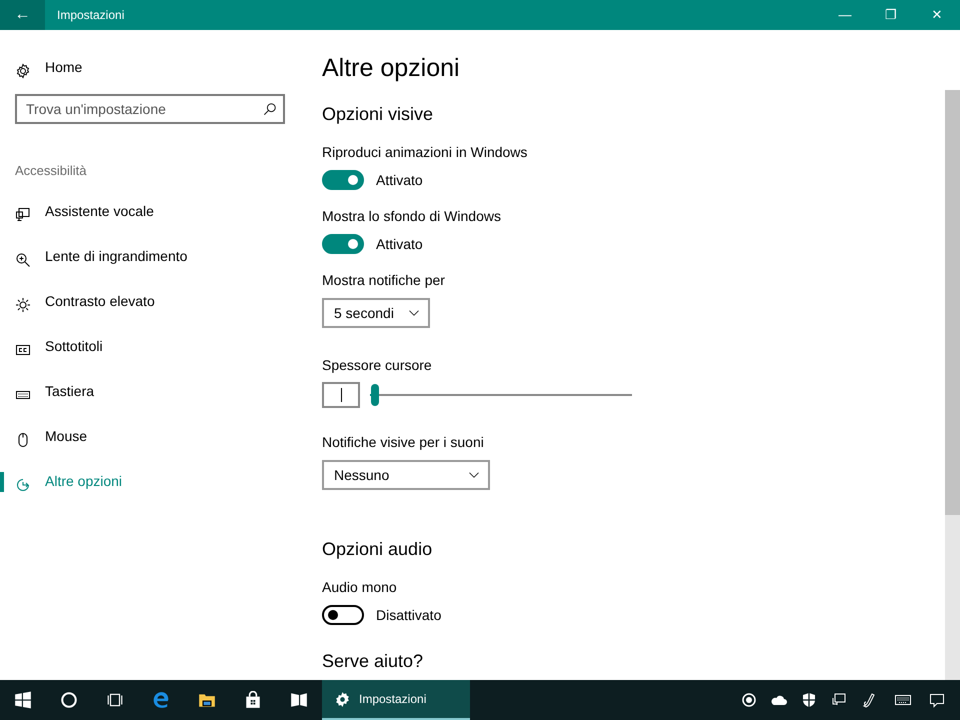 The image size is (960, 720). Describe the element at coordinates (384, 280) in the screenshot. I see `setting-label: Mostra notifiche per` at that location.